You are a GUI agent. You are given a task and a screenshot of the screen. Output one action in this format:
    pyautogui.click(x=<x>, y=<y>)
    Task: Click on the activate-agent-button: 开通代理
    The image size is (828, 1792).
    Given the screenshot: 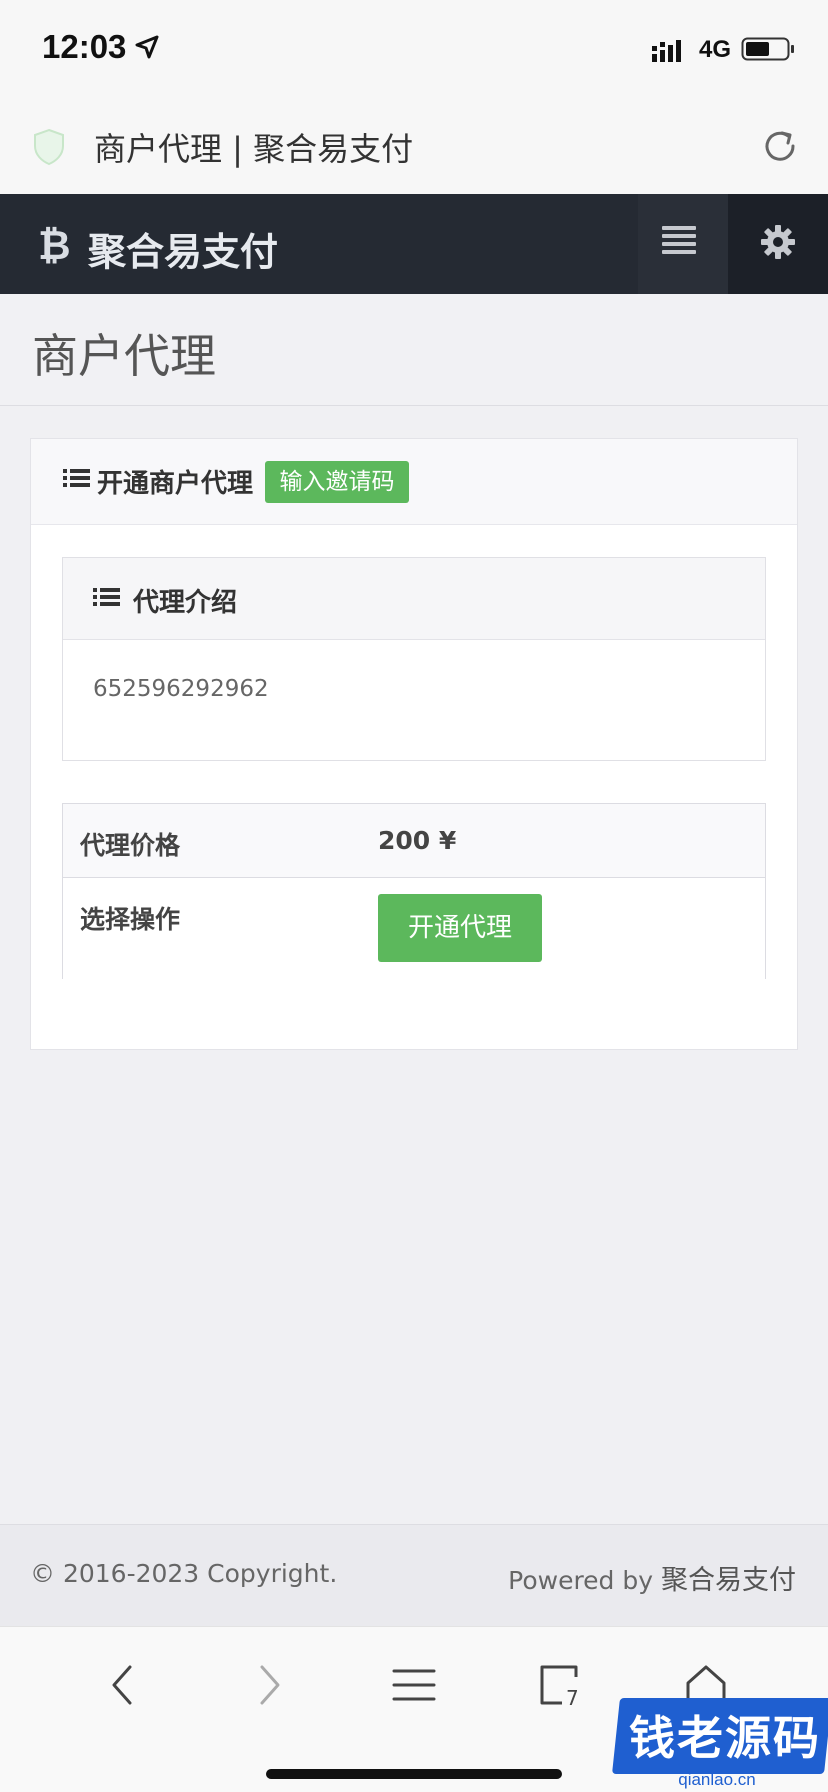 What is the action you would take?
    pyautogui.click(x=460, y=928)
    